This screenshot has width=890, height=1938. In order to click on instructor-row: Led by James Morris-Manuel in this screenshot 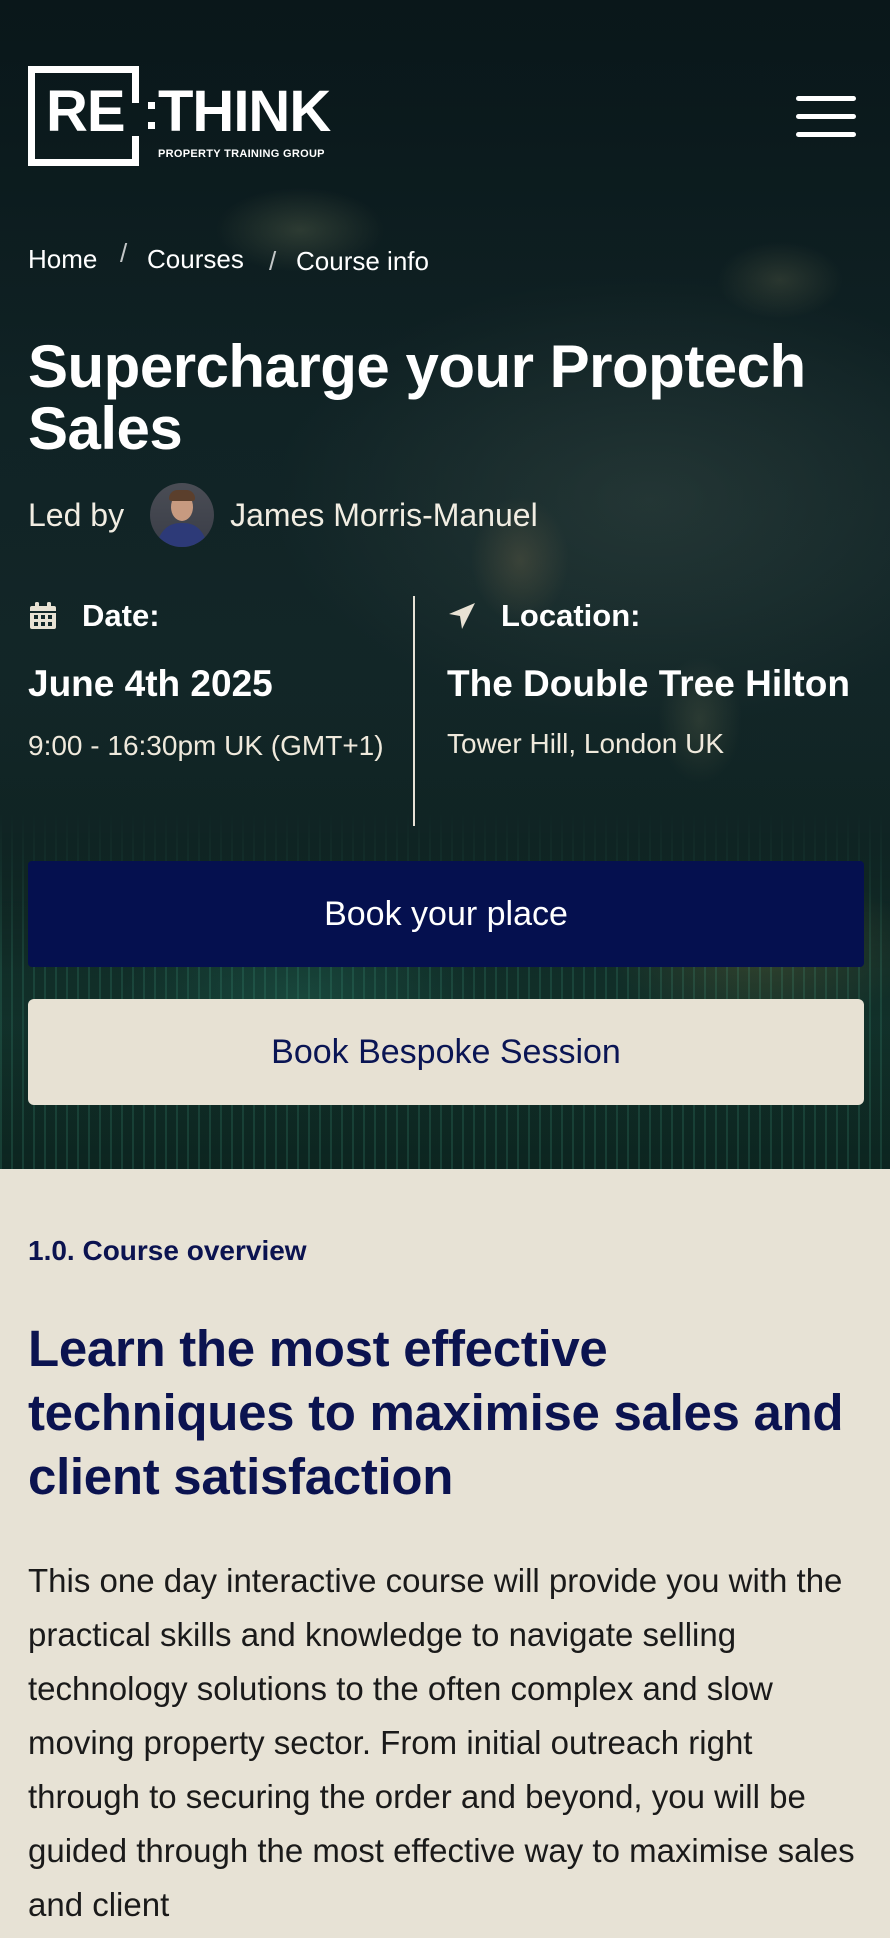, I will do `click(283, 515)`.